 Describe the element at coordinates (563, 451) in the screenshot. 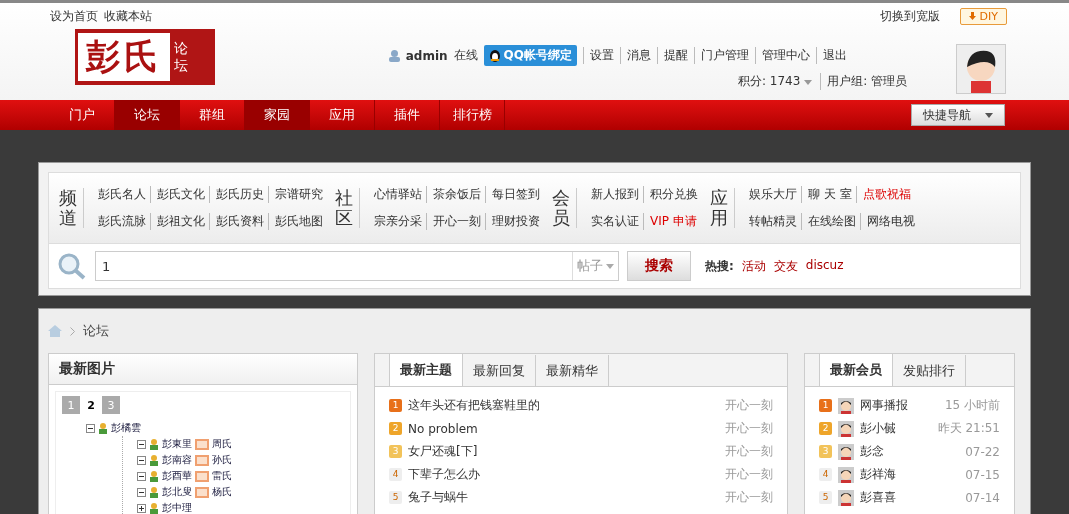

I see `thread-link: 女尸还魂[下]` at that location.